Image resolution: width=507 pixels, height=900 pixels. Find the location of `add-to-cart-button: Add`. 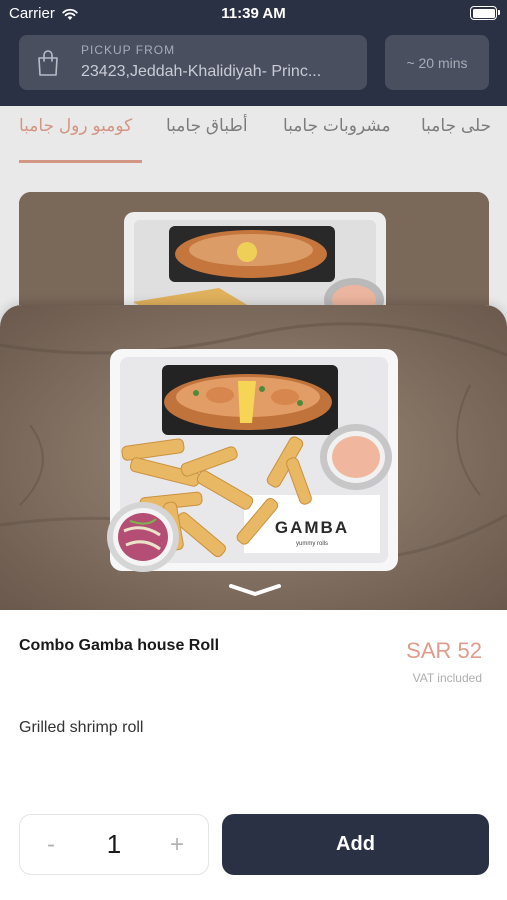

add-to-cart-button: Add is located at coordinates (355, 844).